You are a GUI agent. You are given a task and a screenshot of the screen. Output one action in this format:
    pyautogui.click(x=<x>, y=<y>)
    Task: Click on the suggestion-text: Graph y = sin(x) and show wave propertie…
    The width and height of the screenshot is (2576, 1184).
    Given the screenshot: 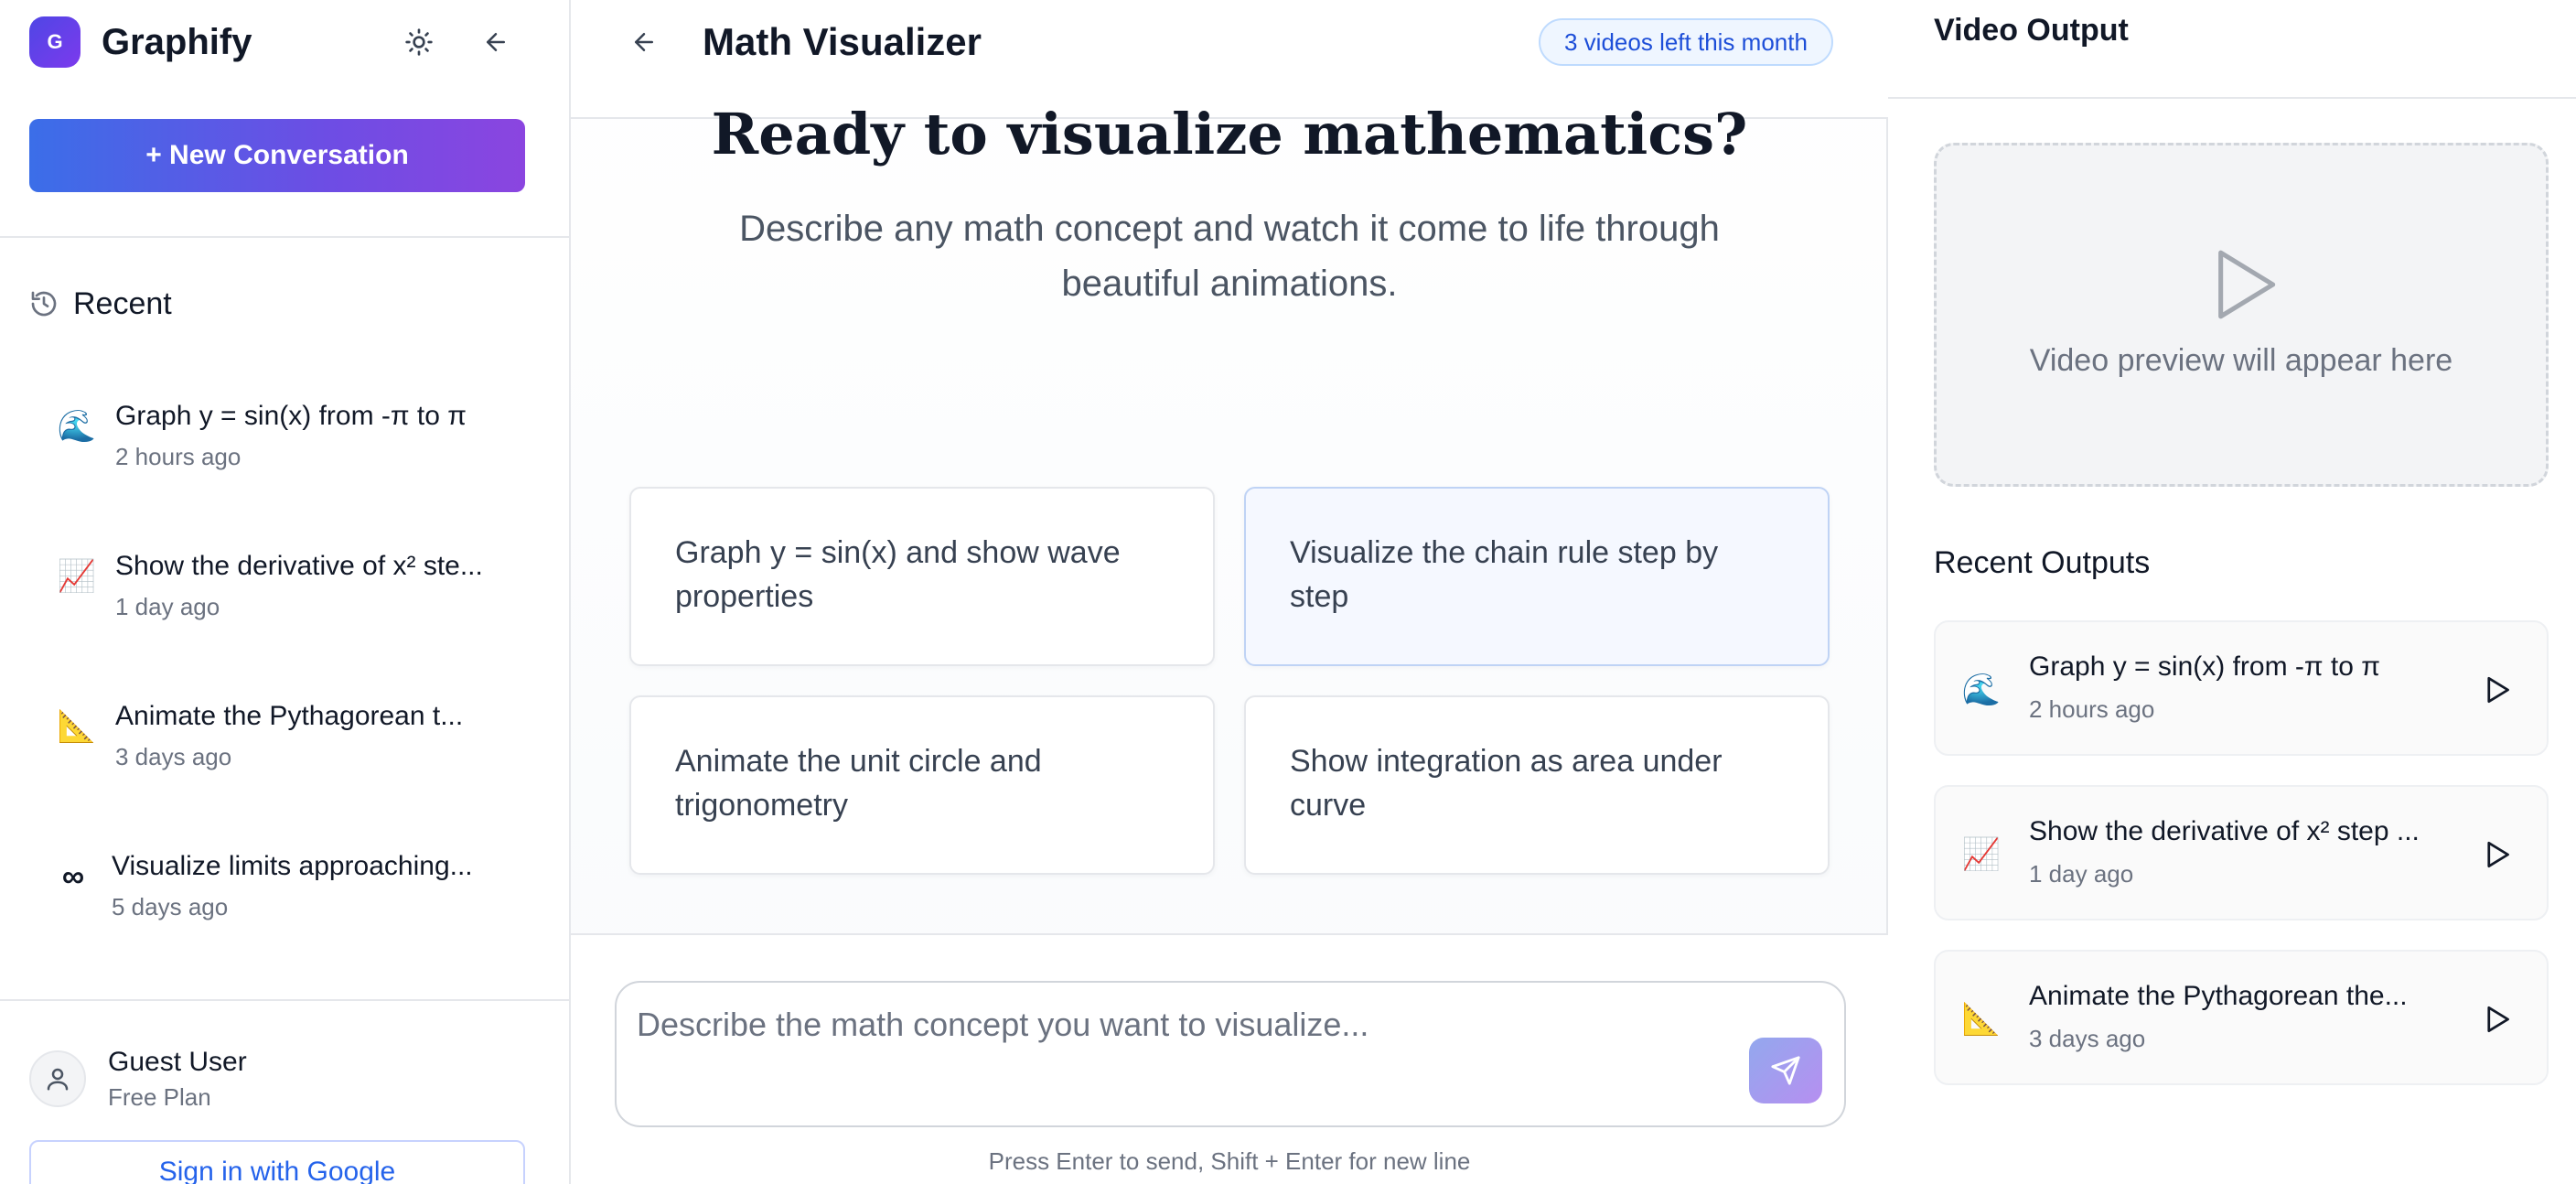 What is the action you would take?
    pyautogui.click(x=898, y=574)
    